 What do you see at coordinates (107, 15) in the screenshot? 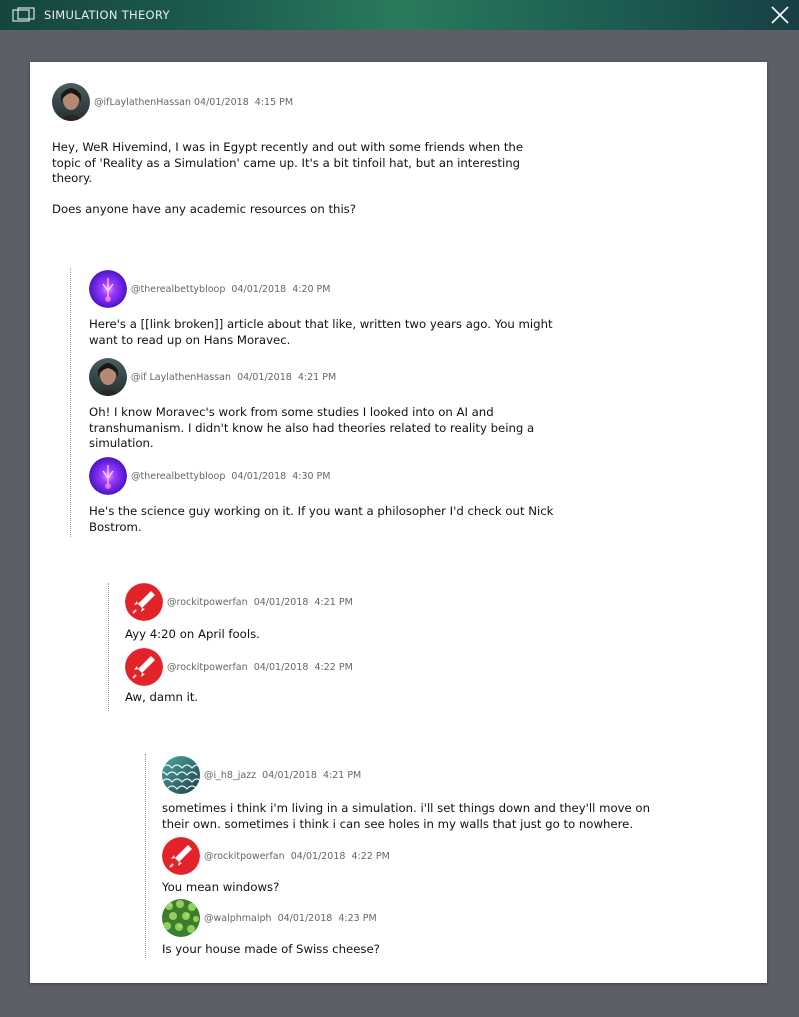
I see `window-title: SIMULATION THEORY` at bounding box center [107, 15].